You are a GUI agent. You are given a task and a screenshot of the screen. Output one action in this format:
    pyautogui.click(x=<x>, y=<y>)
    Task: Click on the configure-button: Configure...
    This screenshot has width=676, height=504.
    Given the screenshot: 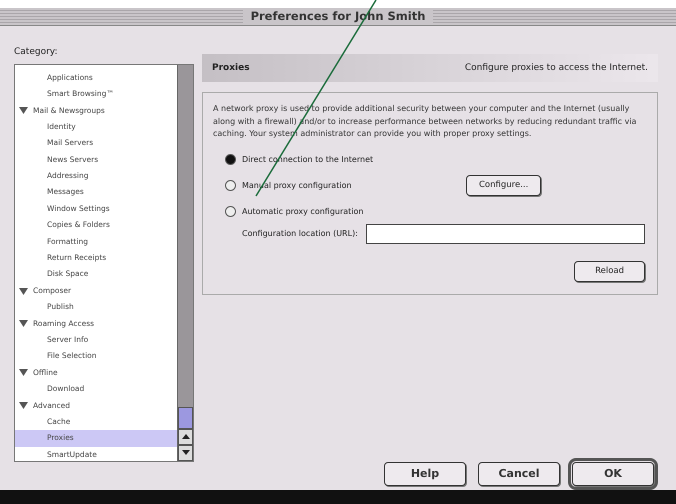 What is the action you would take?
    pyautogui.click(x=504, y=185)
    